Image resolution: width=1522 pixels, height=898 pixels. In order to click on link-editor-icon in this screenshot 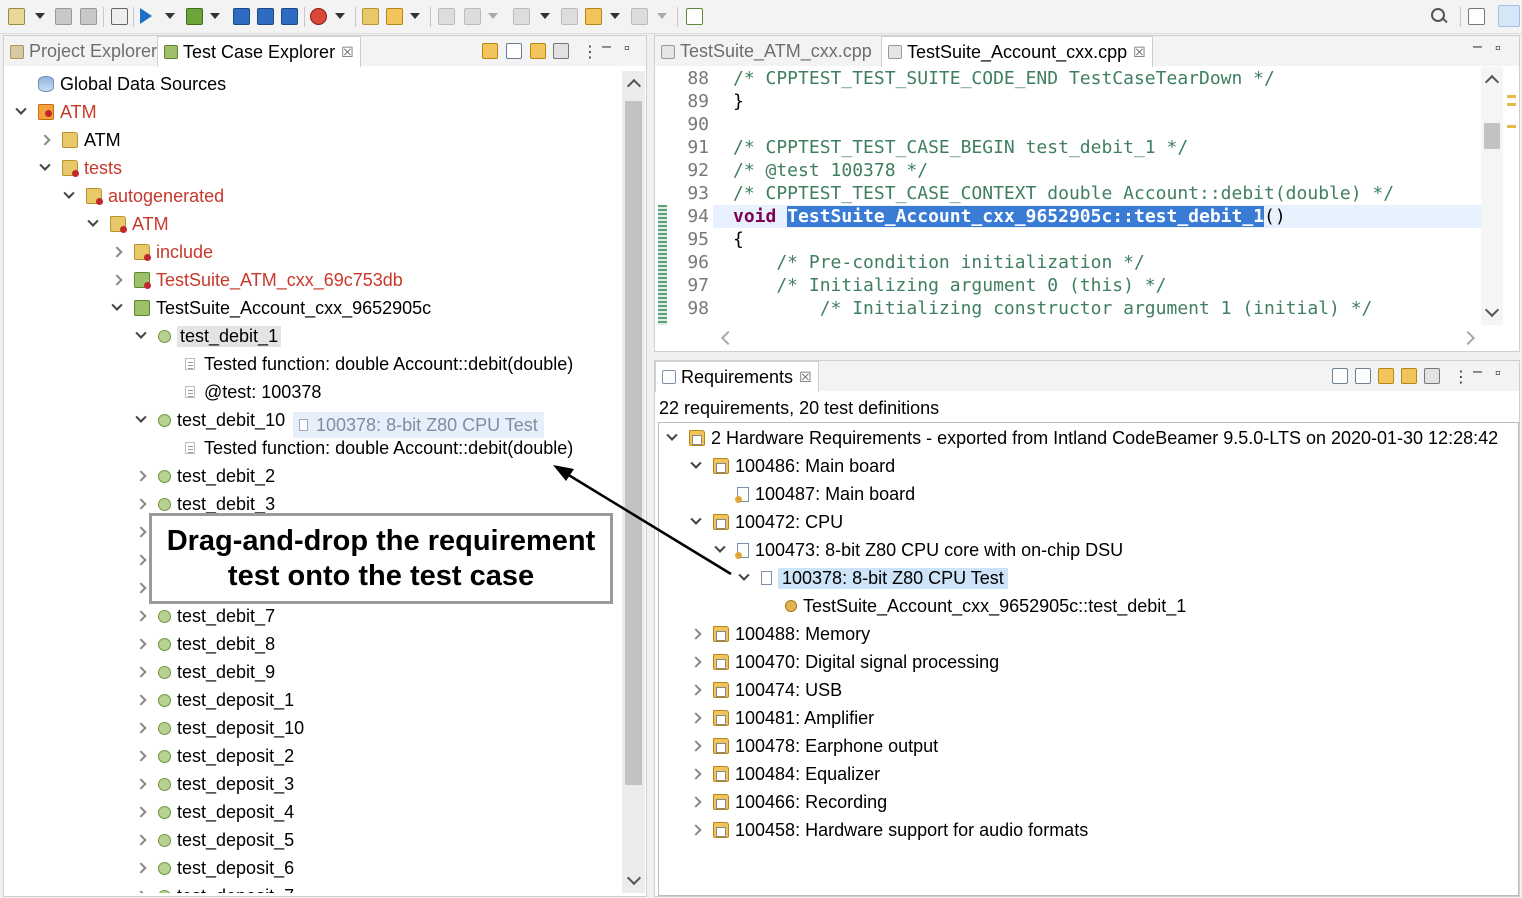, I will do `click(538, 51)`.